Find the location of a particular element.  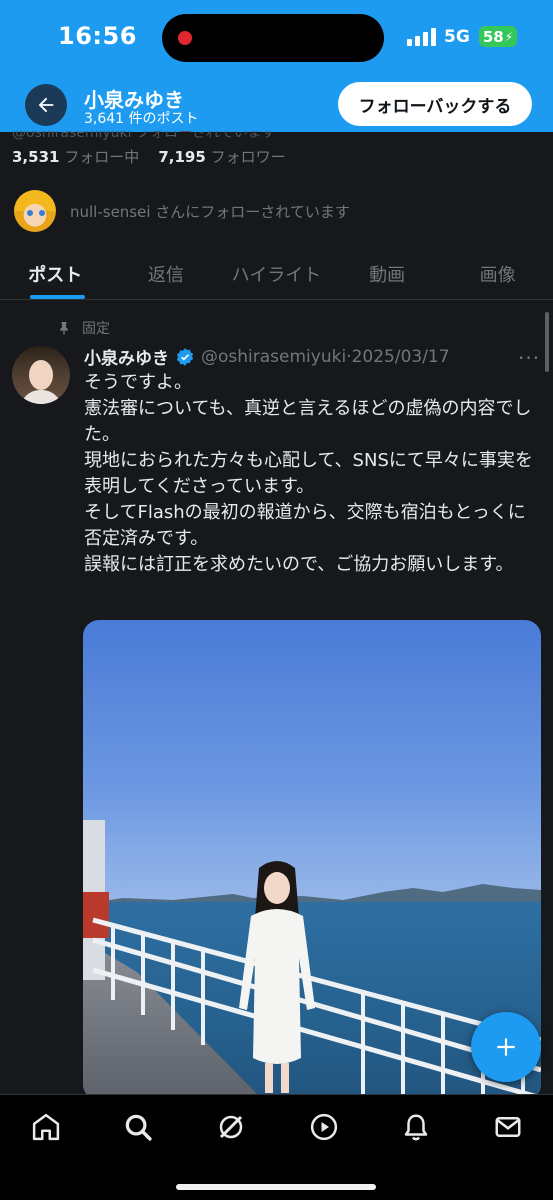

compose-button is located at coordinates (506, 1047).